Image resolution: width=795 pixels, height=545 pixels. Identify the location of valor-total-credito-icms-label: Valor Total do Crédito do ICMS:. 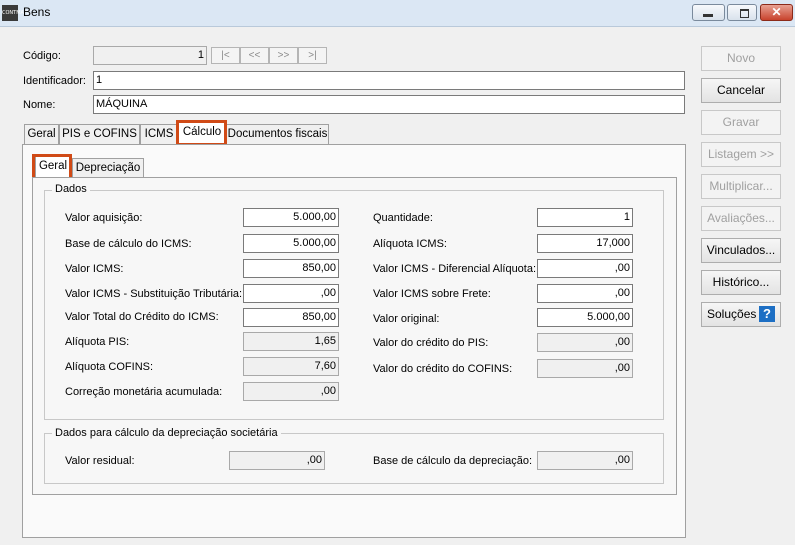
(142, 317).